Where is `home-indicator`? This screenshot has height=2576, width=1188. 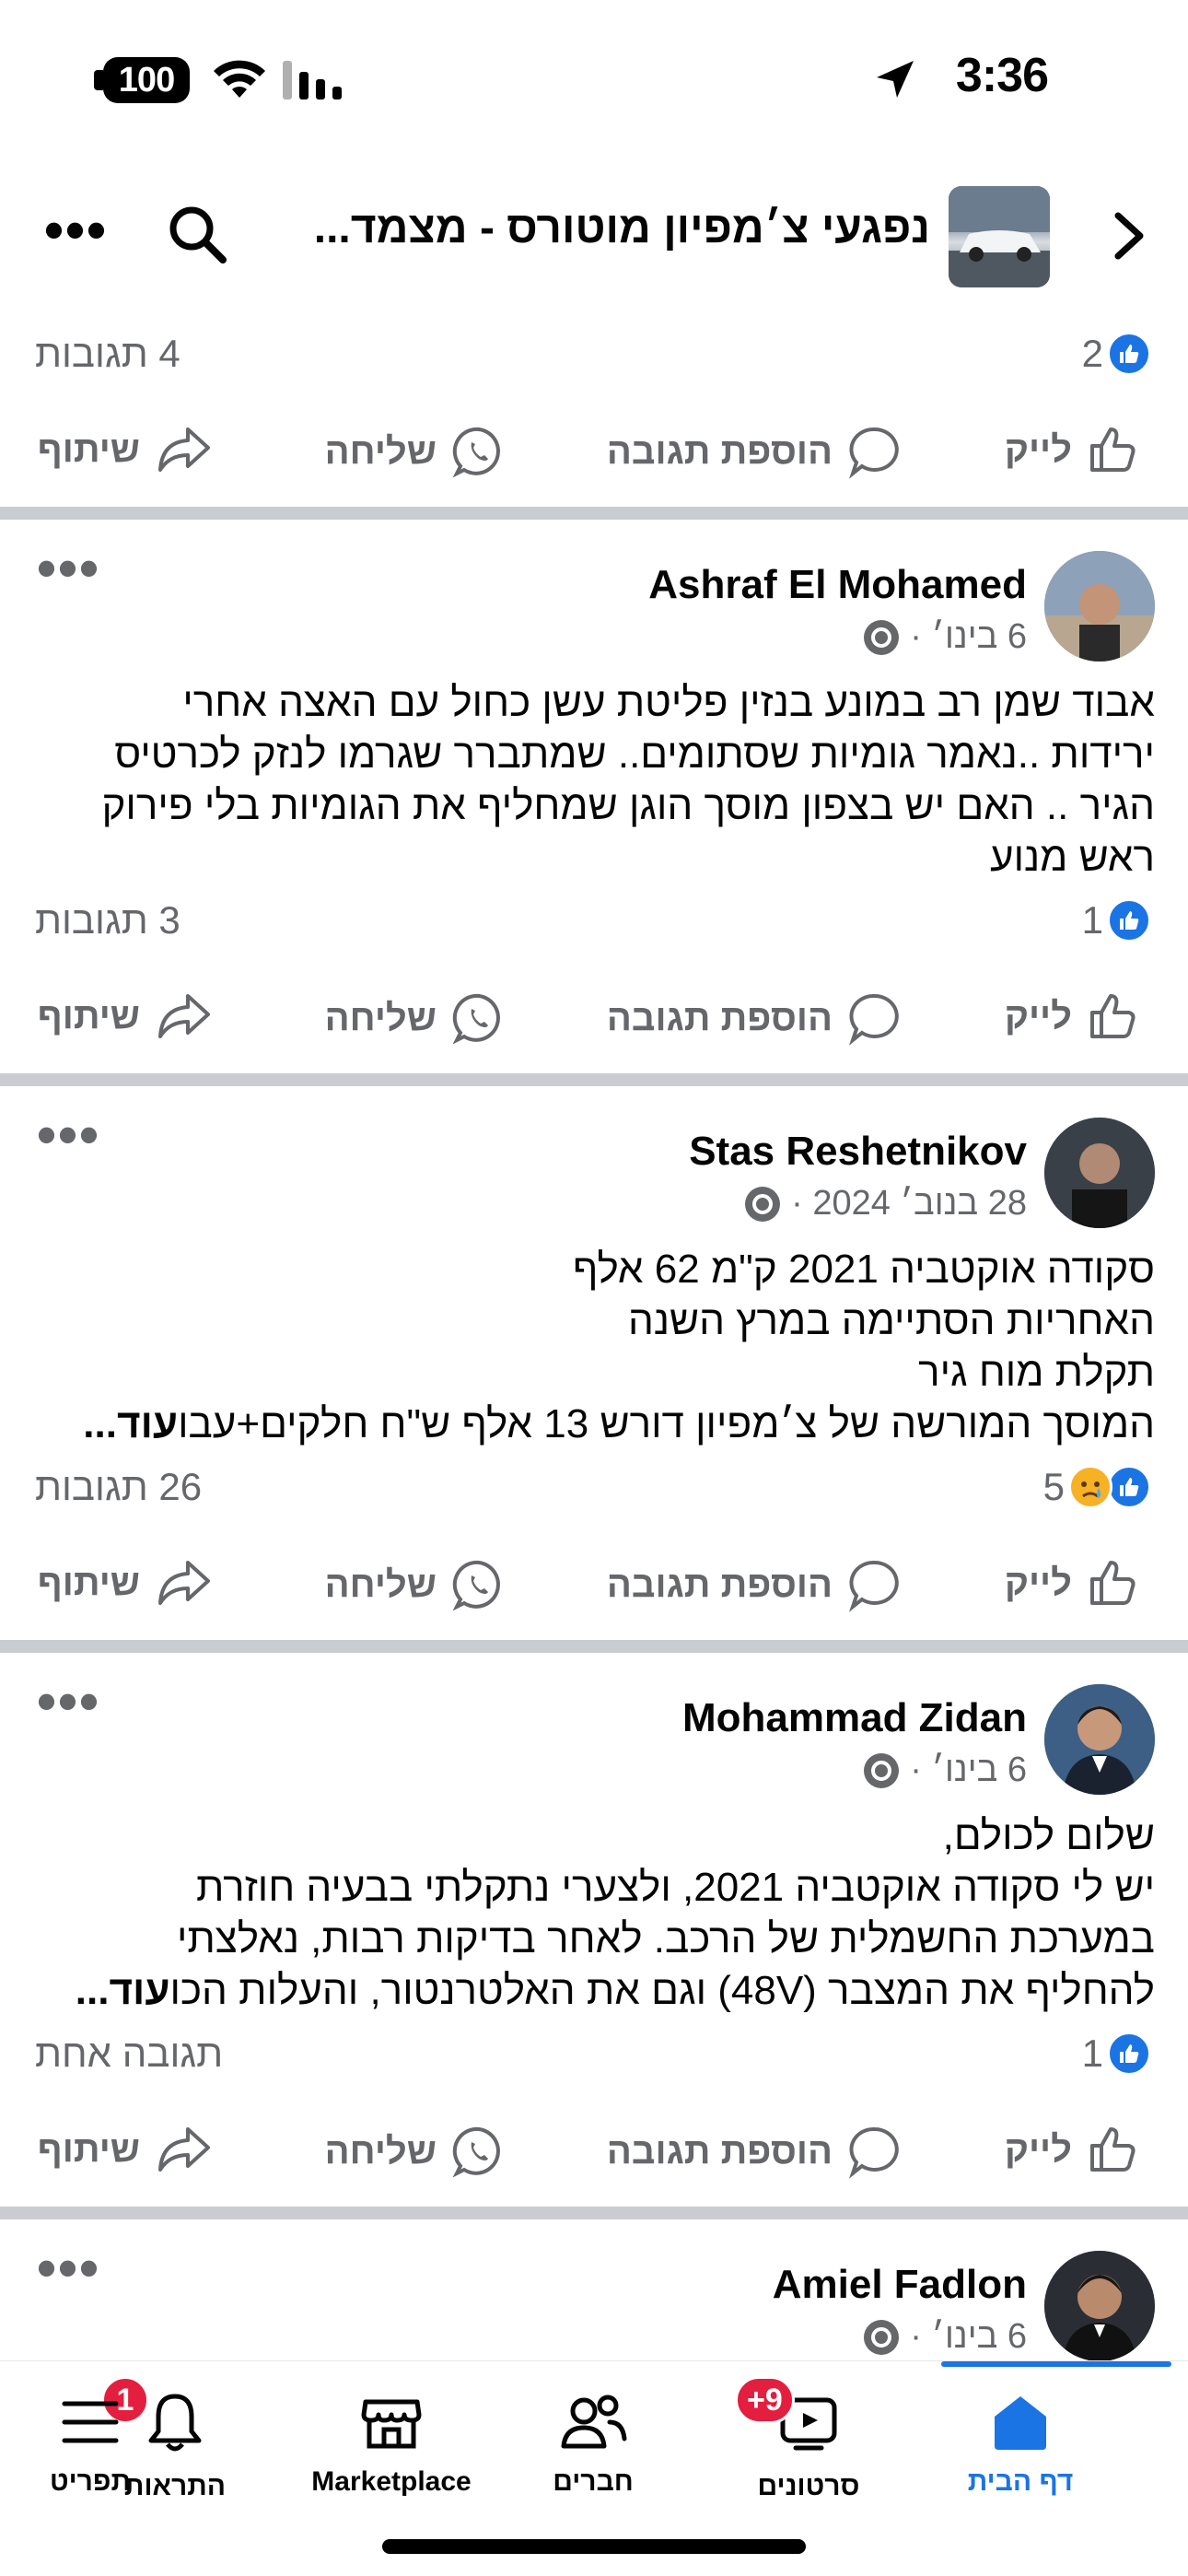
home-indicator is located at coordinates (594, 2546).